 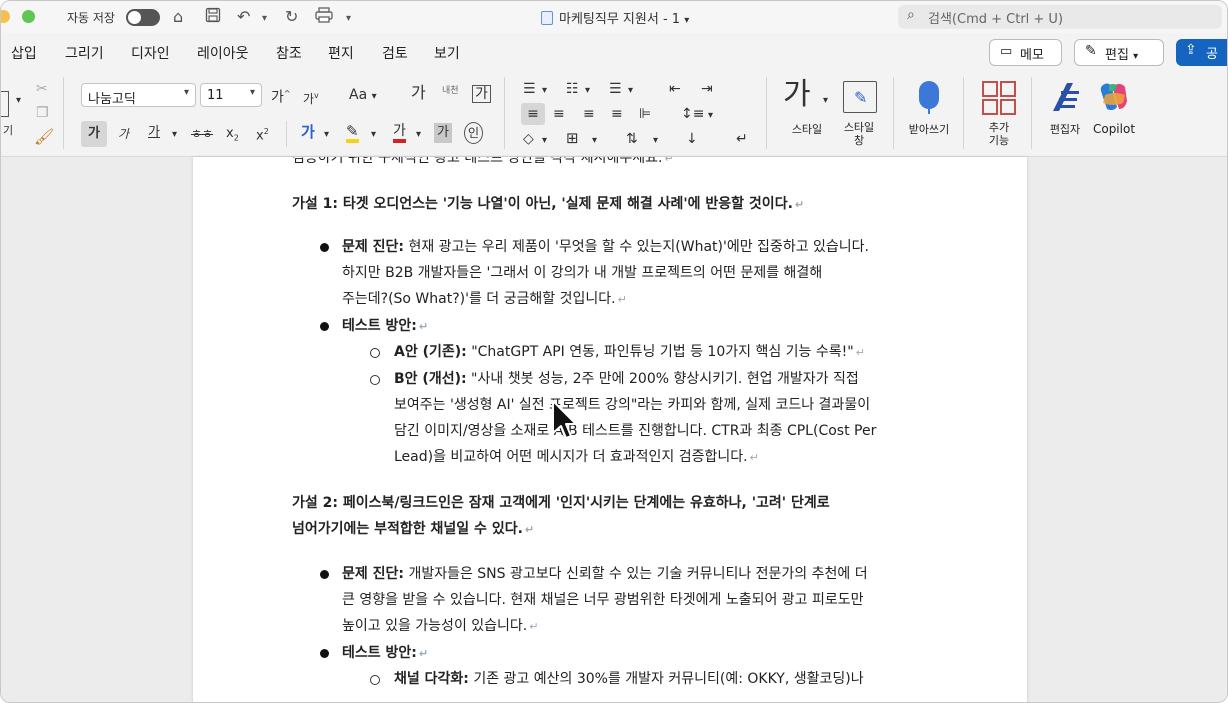 What do you see at coordinates (1065, 97) in the screenshot?
I see `editor-icon` at bounding box center [1065, 97].